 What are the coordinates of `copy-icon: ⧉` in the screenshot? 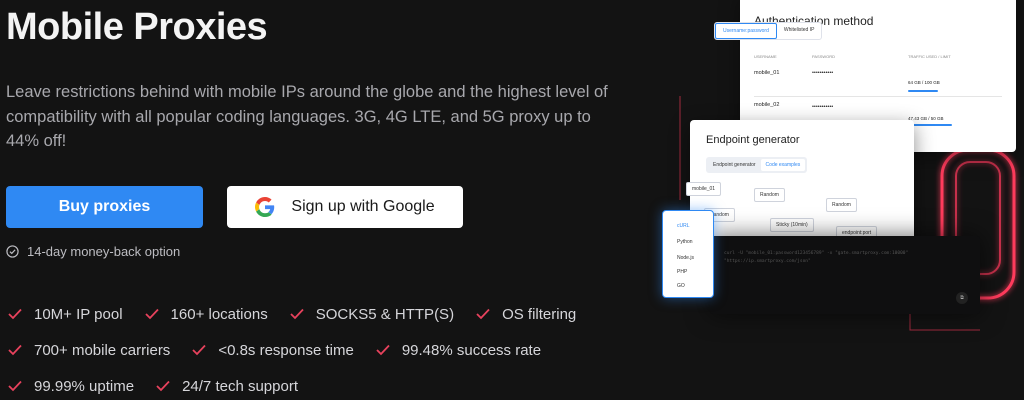 It's located at (962, 298).